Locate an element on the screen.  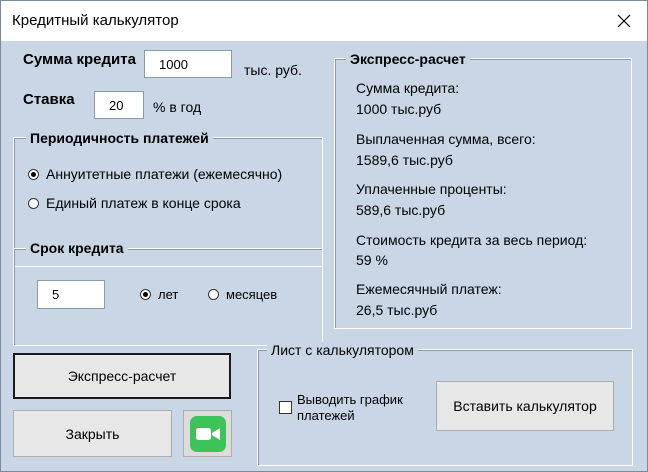
loan-amount-unit: тыс. руб. is located at coordinates (273, 70).